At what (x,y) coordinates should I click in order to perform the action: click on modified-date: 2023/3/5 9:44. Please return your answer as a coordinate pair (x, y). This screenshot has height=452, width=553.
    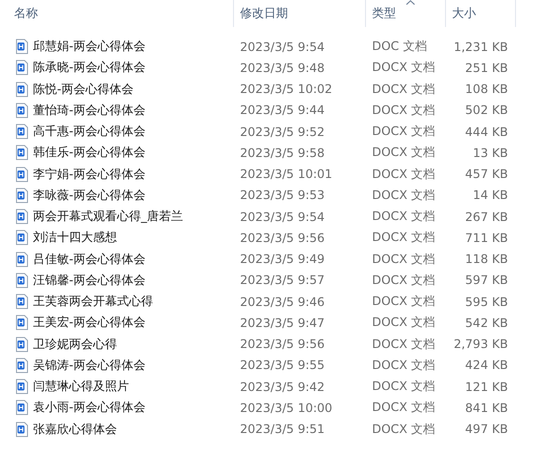
    Looking at the image, I should click on (282, 110).